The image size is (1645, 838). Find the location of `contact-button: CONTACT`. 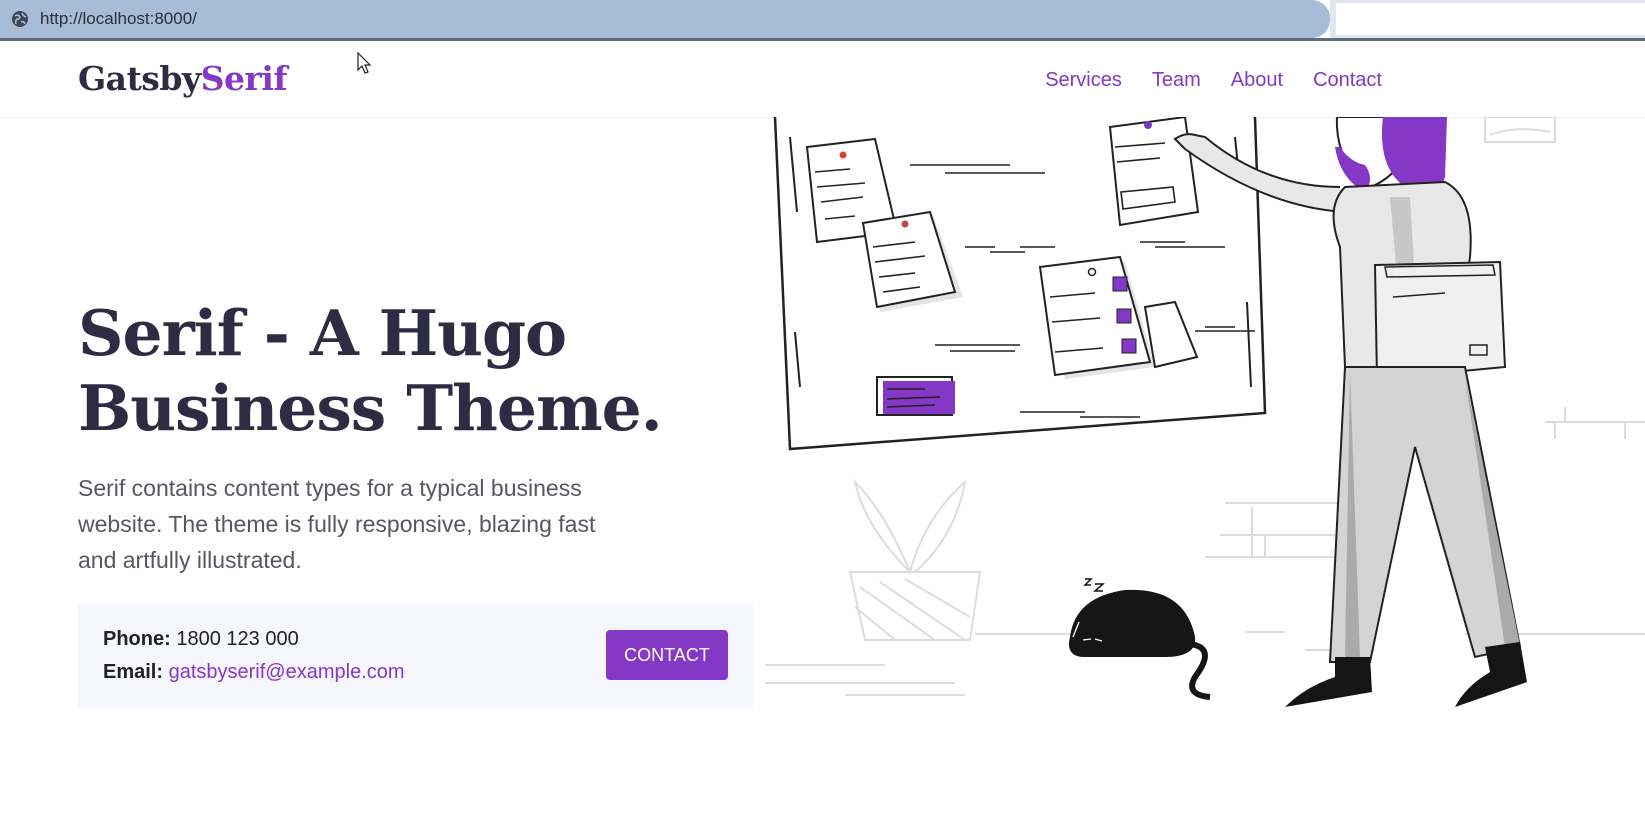

contact-button: CONTACT is located at coordinates (667, 655).